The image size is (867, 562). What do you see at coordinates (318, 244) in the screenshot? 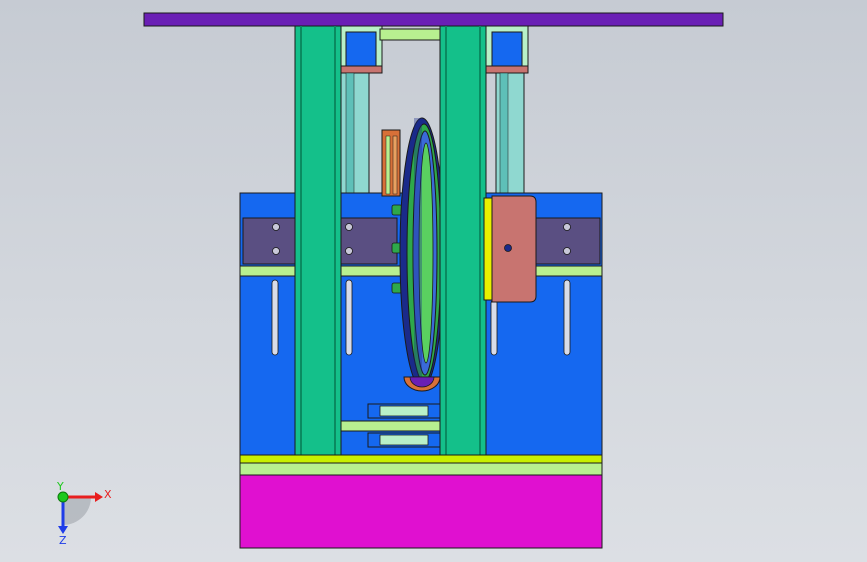
I see `column-left` at bounding box center [318, 244].